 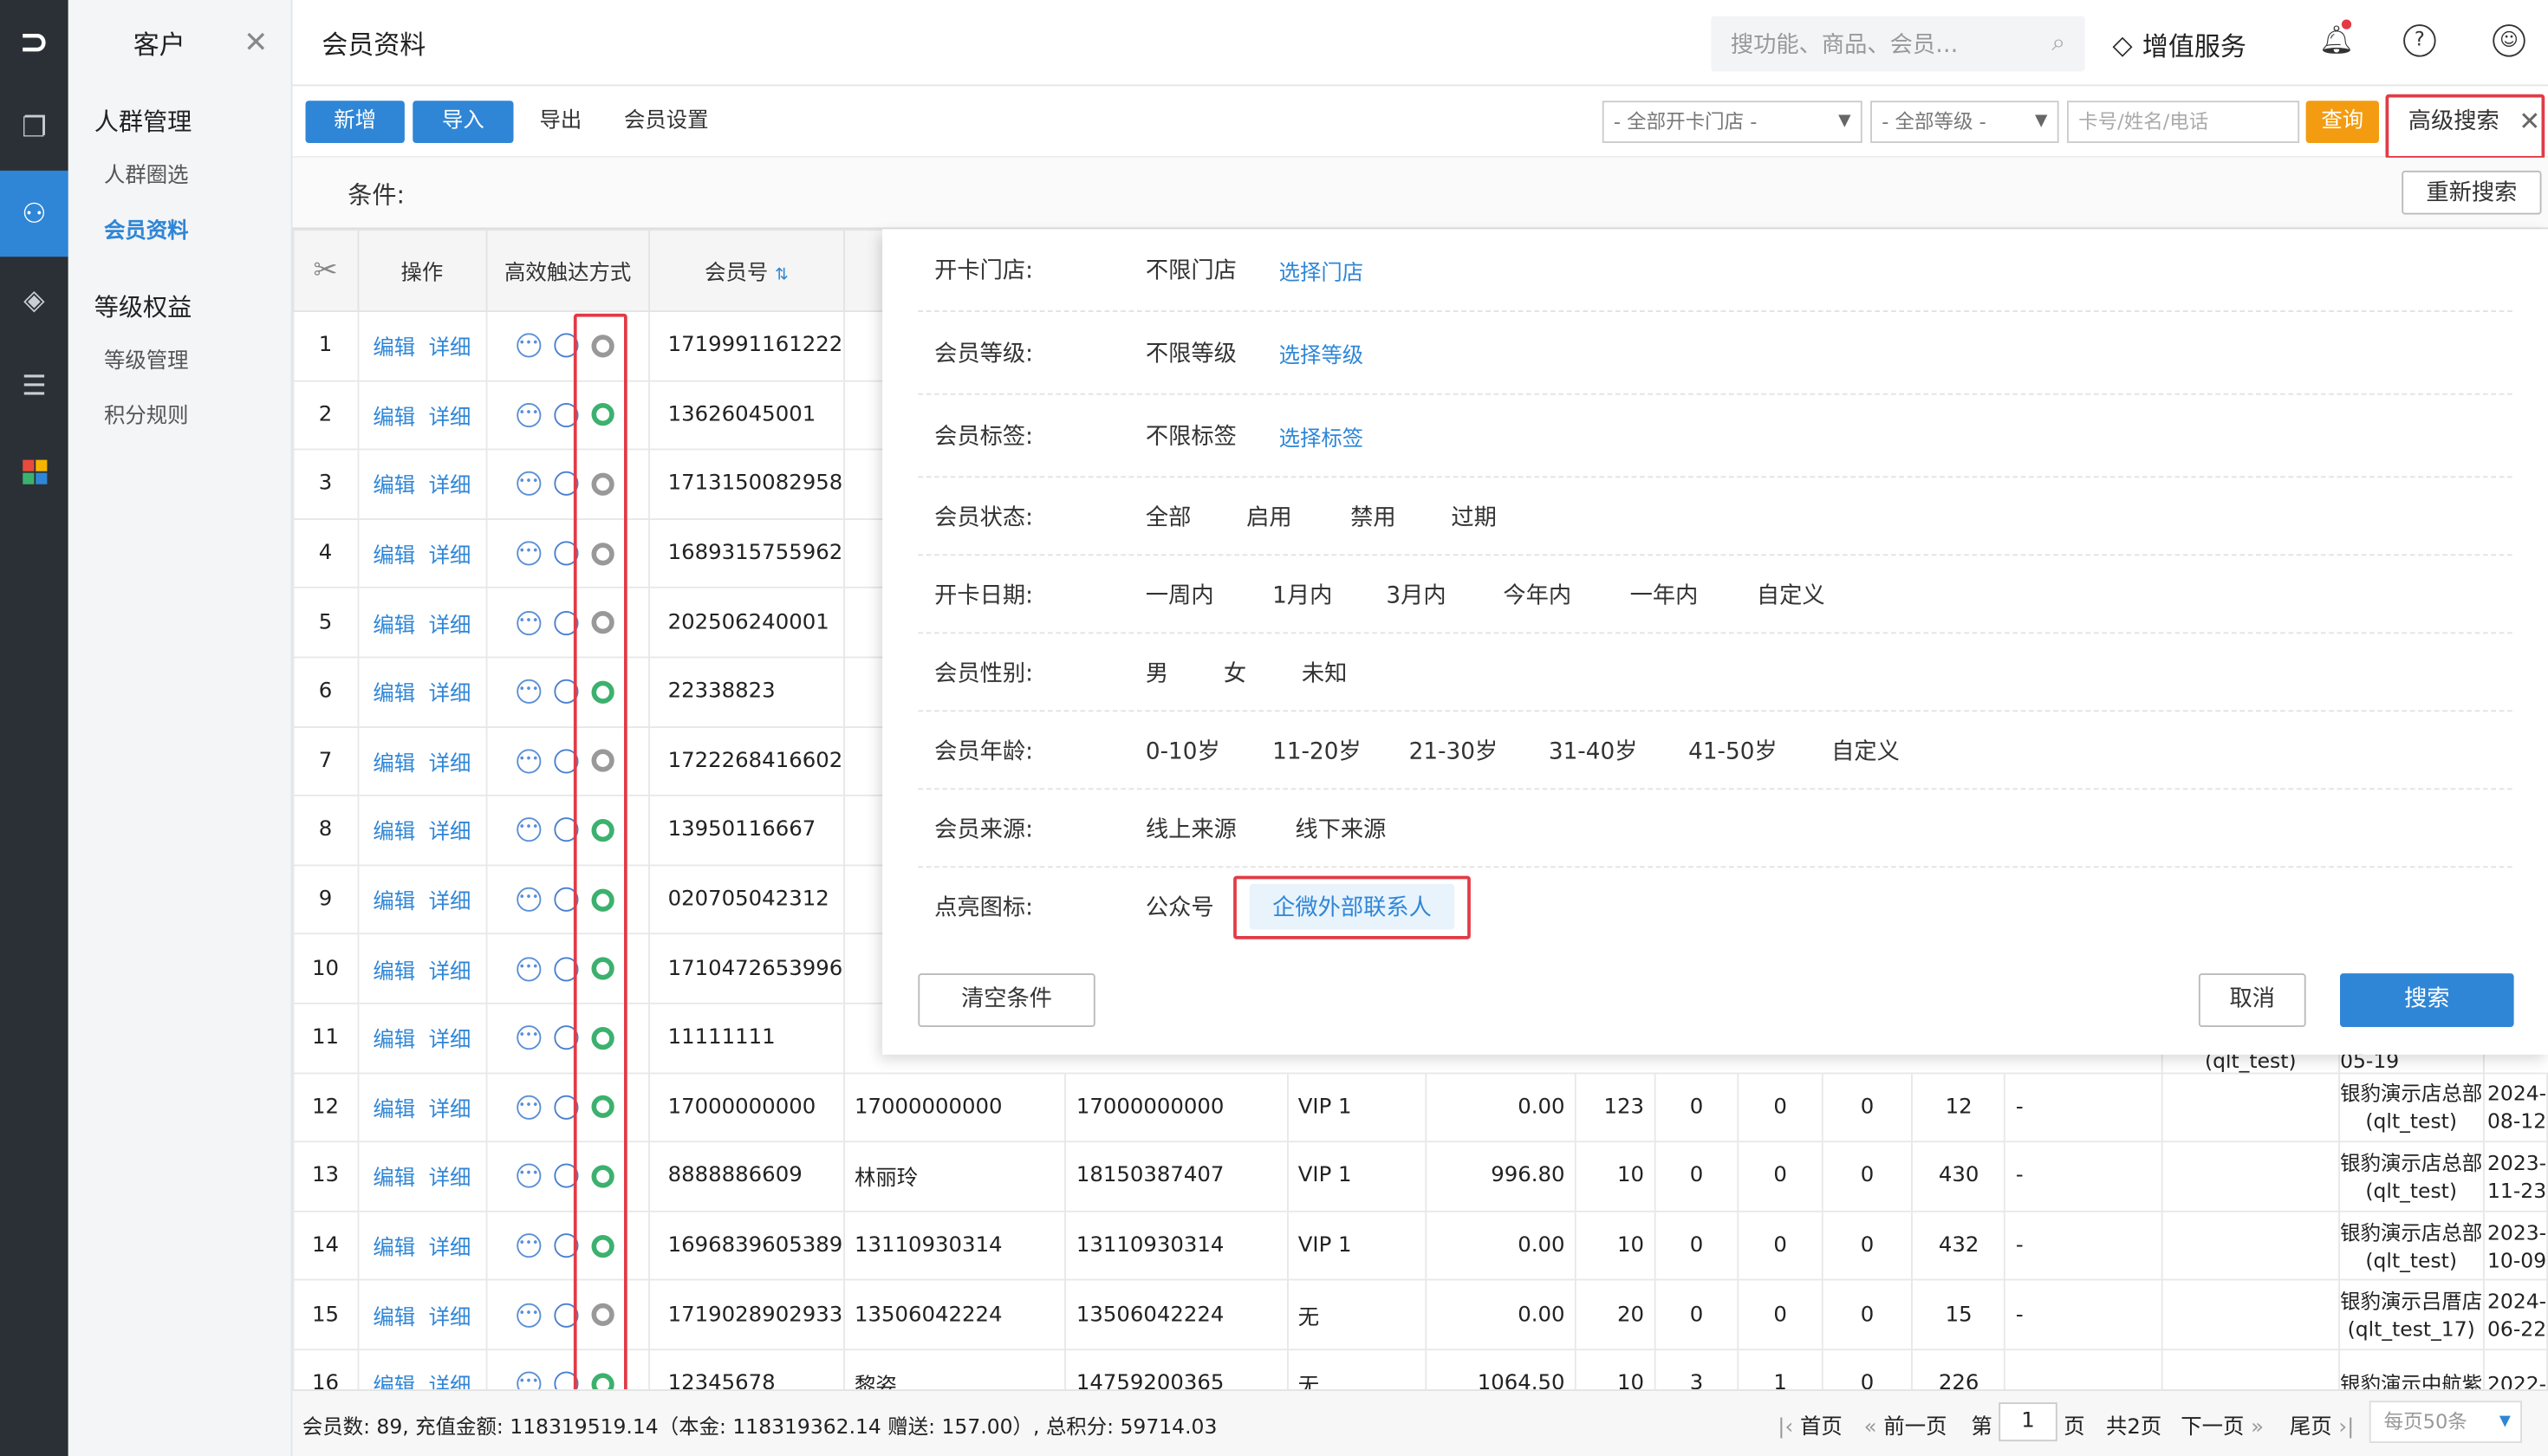 What do you see at coordinates (179, 232) in the screenshot?
I see `sidebar-item-member-profile: 会员资料` at bounding box center [179, 232].